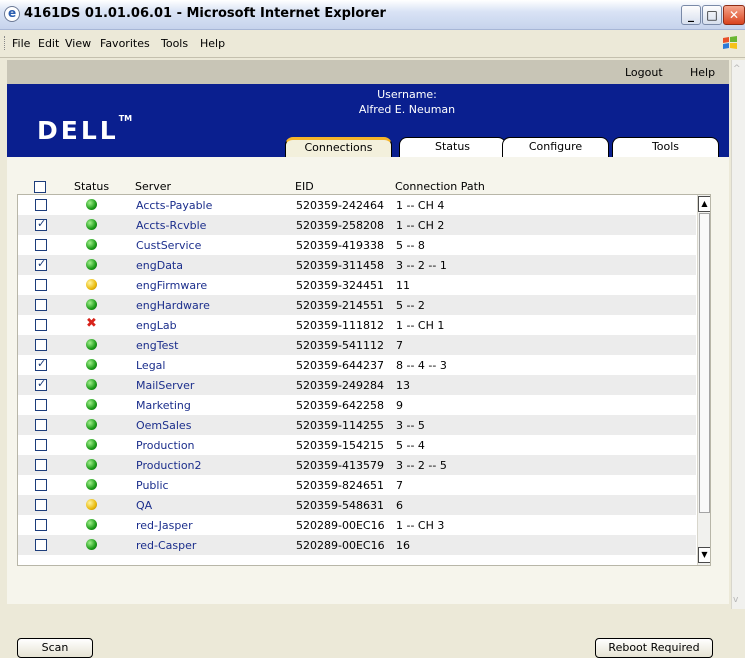  What do you see at coordinates (420, 525) in the screenshot?
I see `connection-path-cell: 1 -- CH 3` at bounding box center [420, 525].